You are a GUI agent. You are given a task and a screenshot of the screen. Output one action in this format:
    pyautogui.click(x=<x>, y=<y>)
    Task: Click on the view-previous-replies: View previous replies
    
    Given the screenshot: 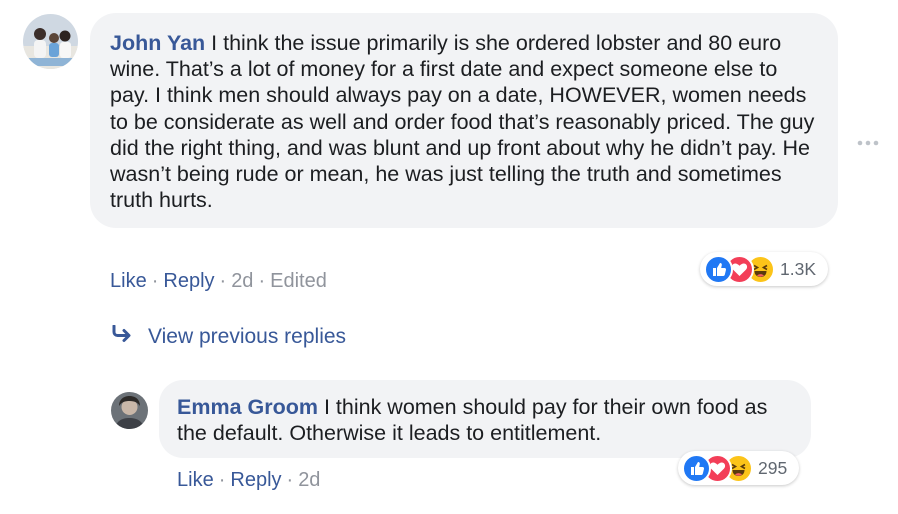 What is the action you would take?
    pyautogui.click(x=228, y=336)
    